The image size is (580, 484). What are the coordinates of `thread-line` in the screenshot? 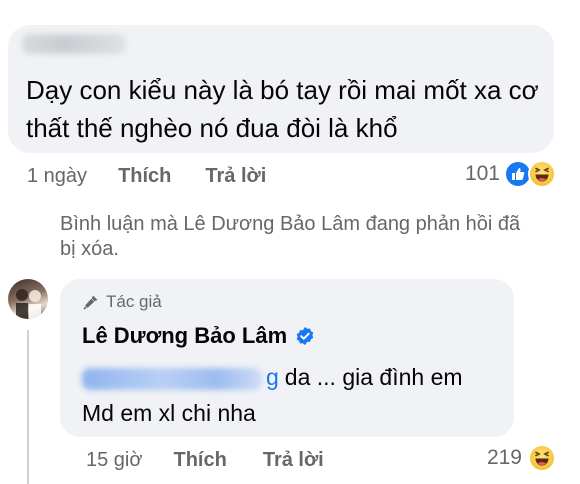 It's located at (28, 407).